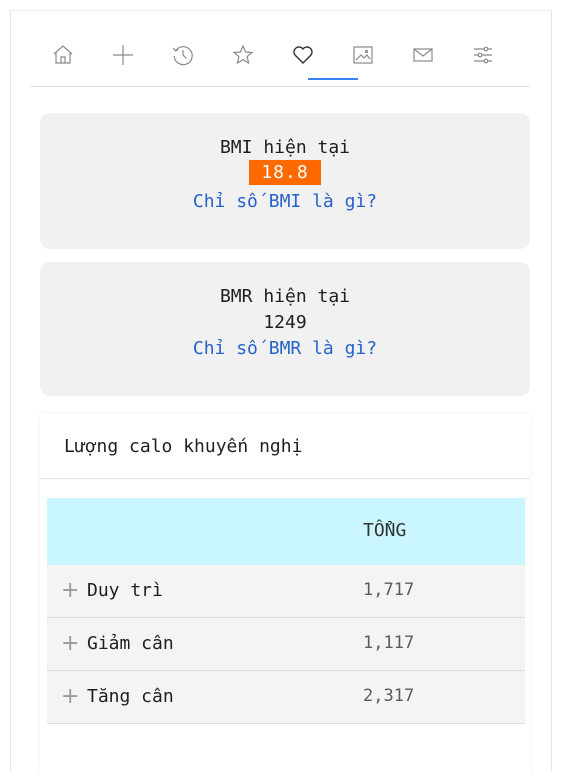  I want to click on table-row: + Giảm cân 1,117, so click(286, 644).